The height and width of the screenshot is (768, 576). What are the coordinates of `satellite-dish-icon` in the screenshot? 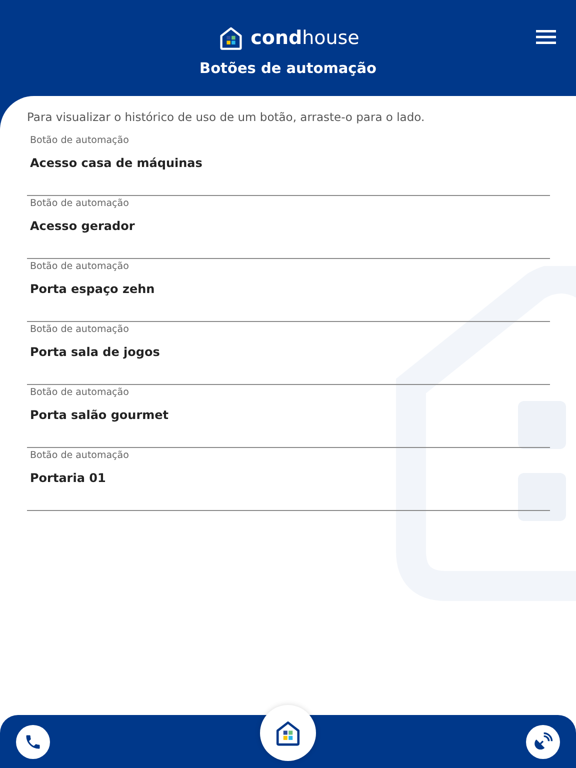 It's located at (543, 742).